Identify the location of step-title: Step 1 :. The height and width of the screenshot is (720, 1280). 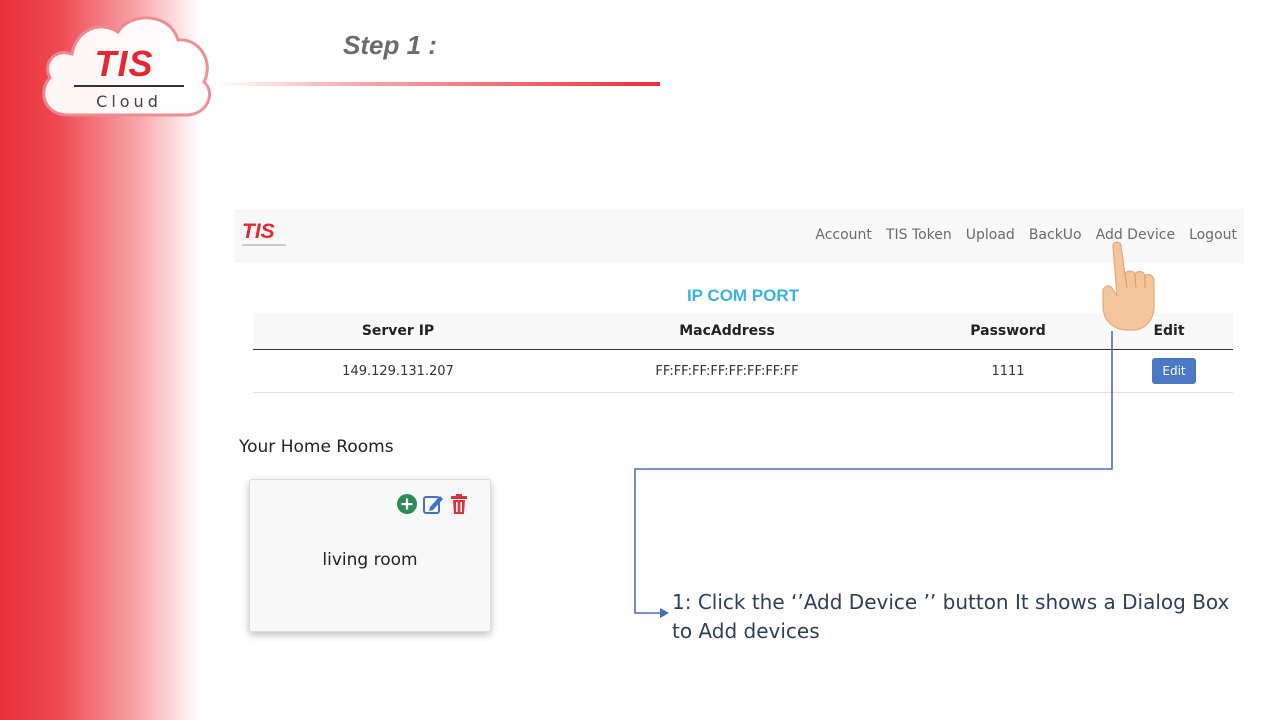
(390, 45).